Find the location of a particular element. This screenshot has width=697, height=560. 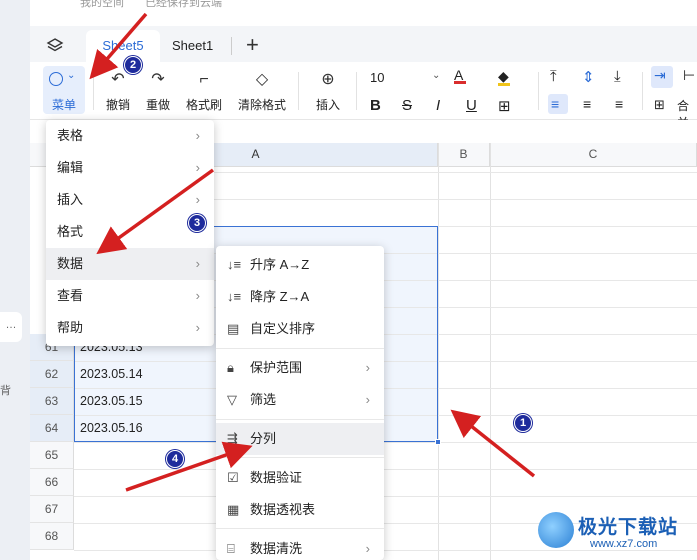

menu-item-label: 查看 is located at coordinates (70, 295).